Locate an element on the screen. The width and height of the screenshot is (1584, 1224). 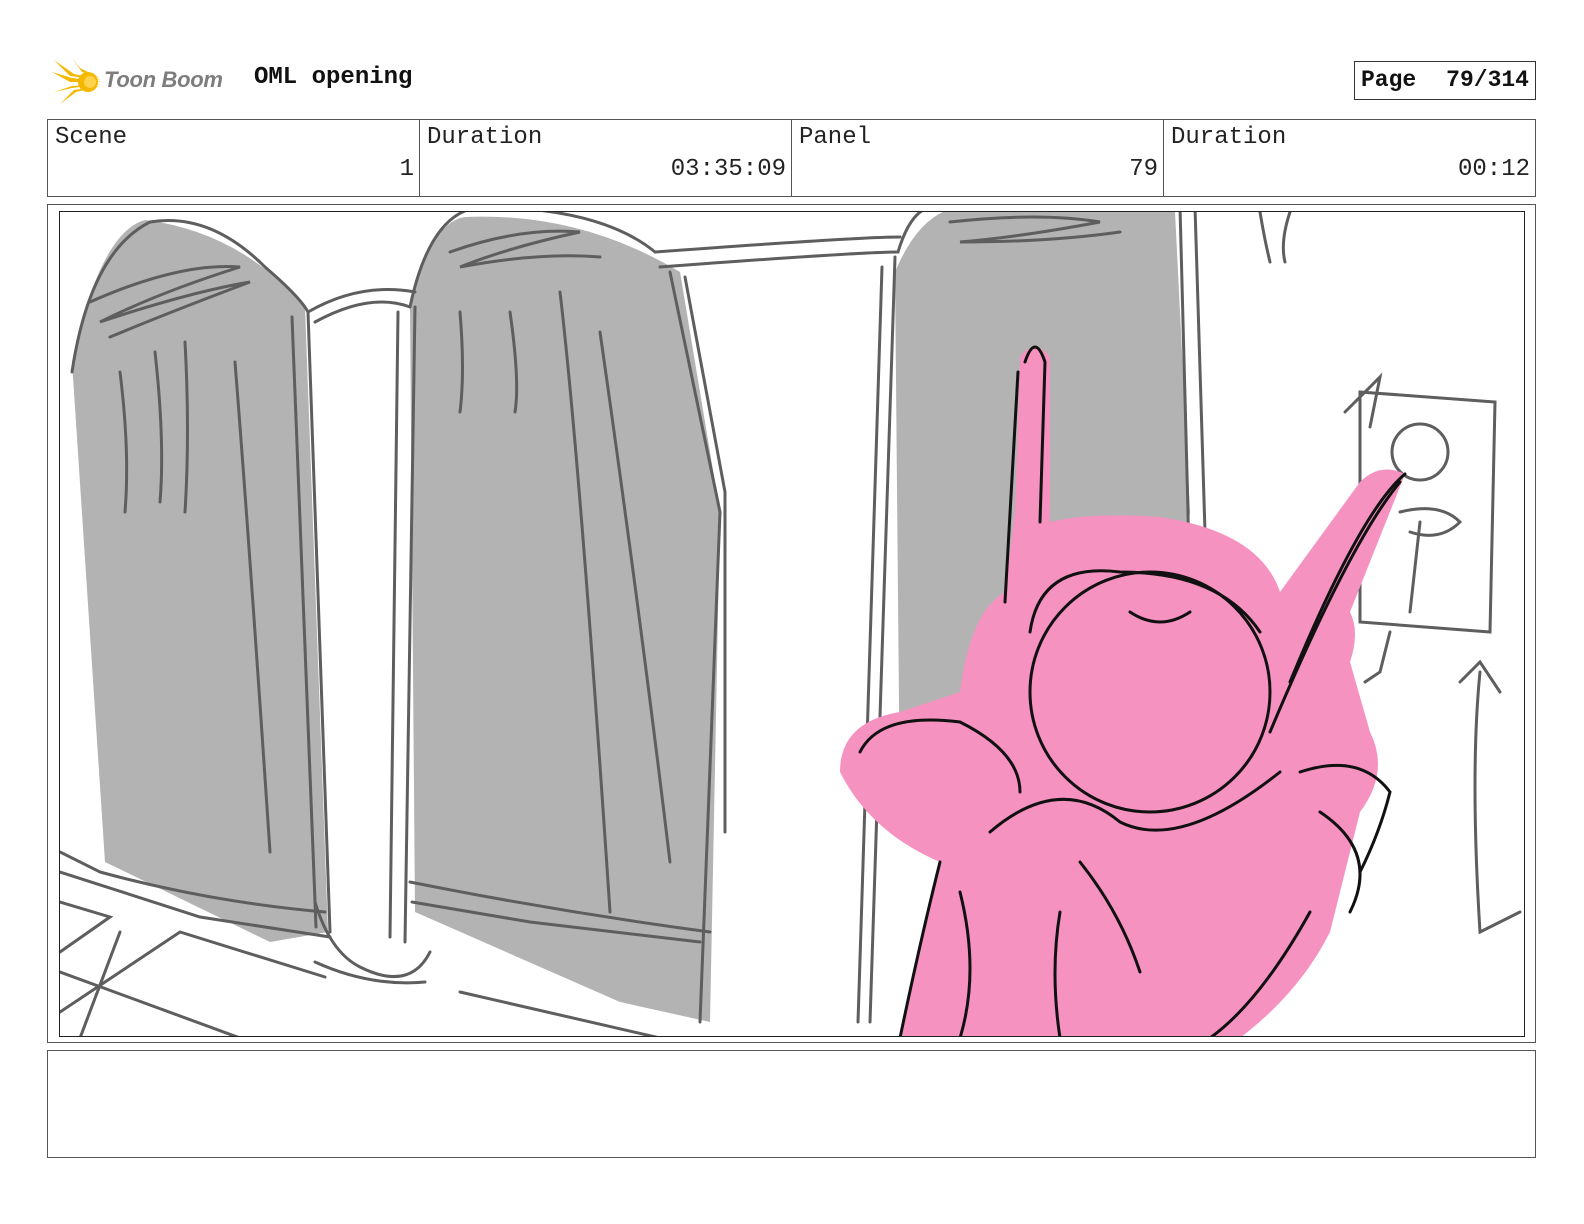
toon-boom-logo: Toon Boom is located at coordinates (147, 81).